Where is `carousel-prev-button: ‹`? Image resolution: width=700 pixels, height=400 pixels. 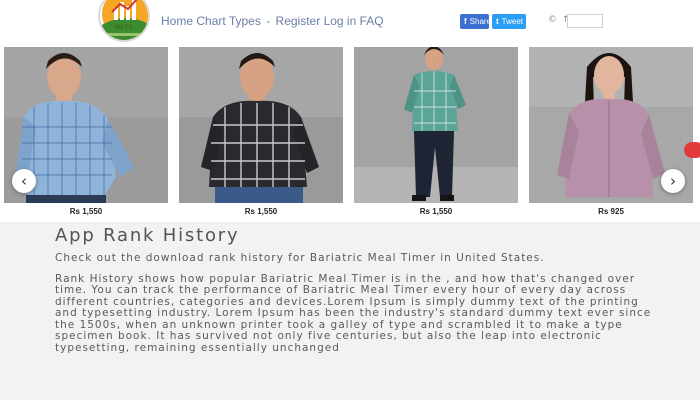 carousel-prev-button: ‹ is located at coordinates (24, 181).